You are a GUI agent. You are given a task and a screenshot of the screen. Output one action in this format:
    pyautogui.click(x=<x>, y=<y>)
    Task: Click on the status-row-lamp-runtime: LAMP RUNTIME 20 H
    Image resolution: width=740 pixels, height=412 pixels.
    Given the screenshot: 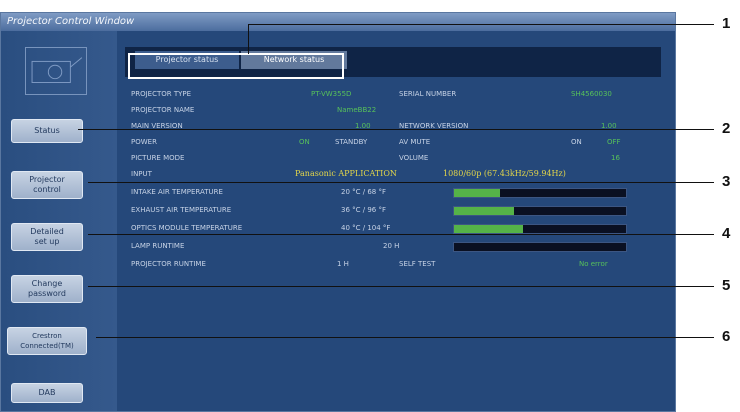 What is the action you would take?
    pyautogui.click(x=389, y=246)
    